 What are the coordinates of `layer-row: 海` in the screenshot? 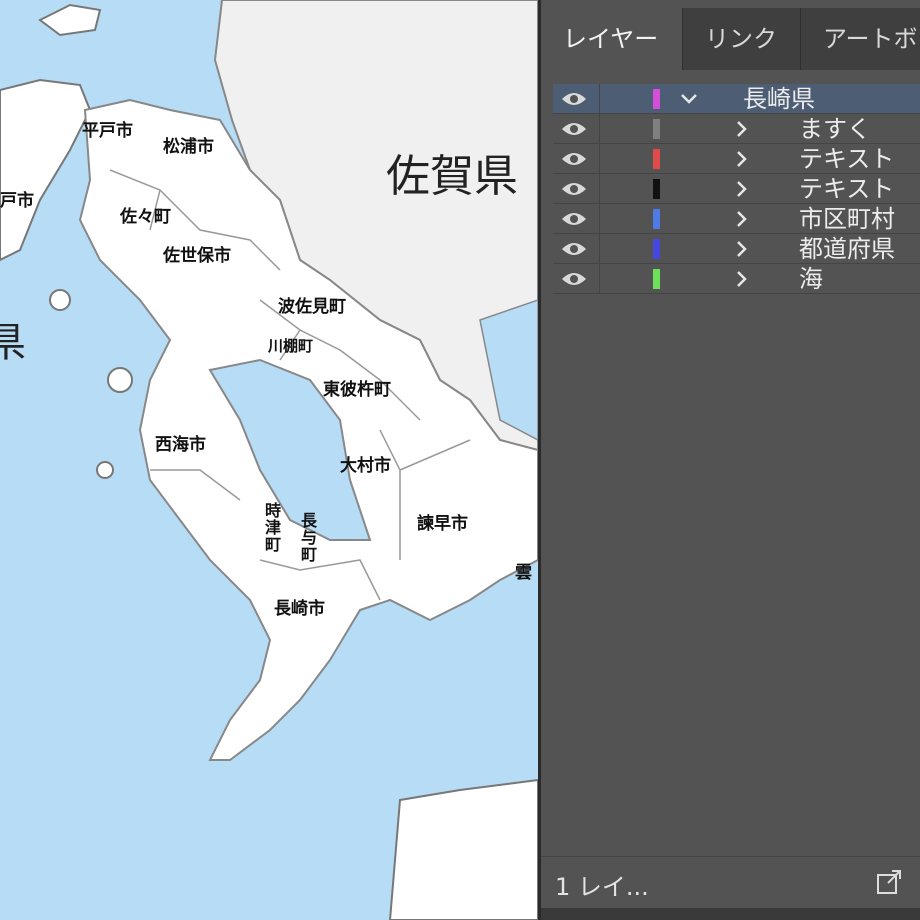 It's located at (736, 279).